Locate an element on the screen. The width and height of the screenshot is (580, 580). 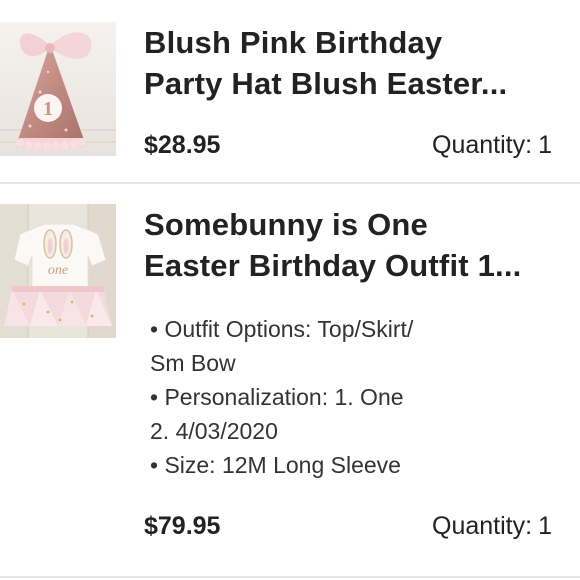
easter-outfit-thumbnail: one is located at coordinates (58, 271).